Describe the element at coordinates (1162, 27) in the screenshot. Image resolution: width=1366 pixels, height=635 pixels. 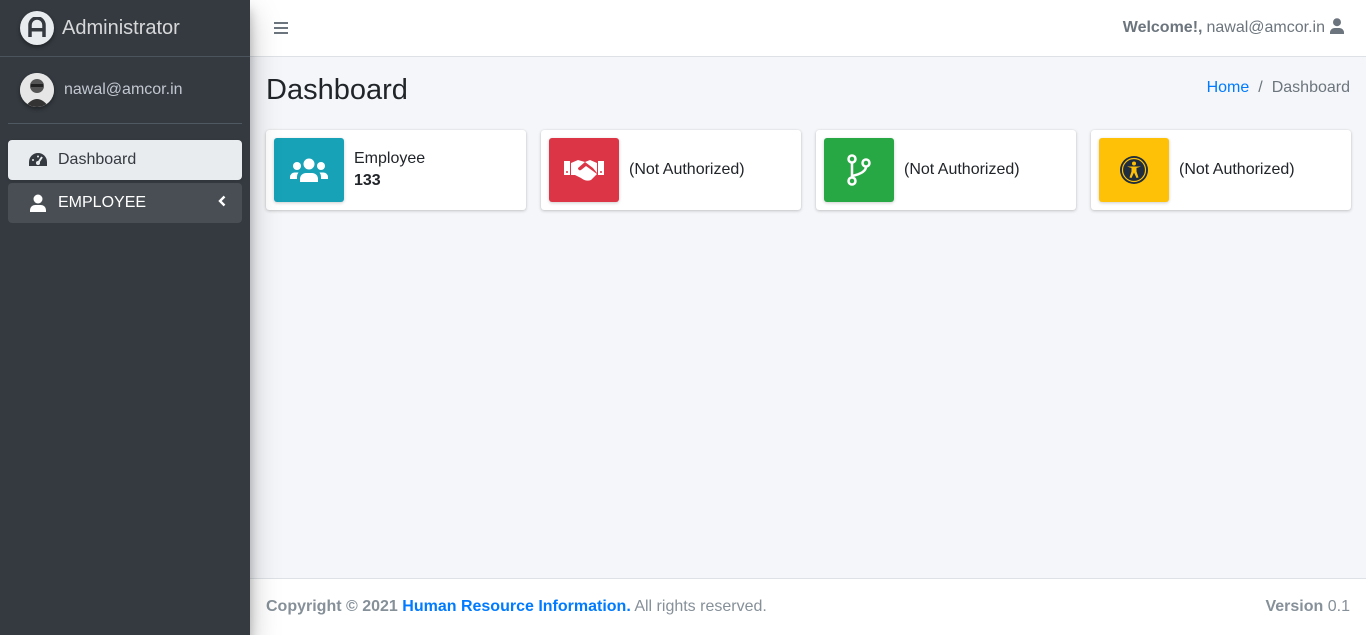
I see `welcome-label: Welcome!,` at that location.